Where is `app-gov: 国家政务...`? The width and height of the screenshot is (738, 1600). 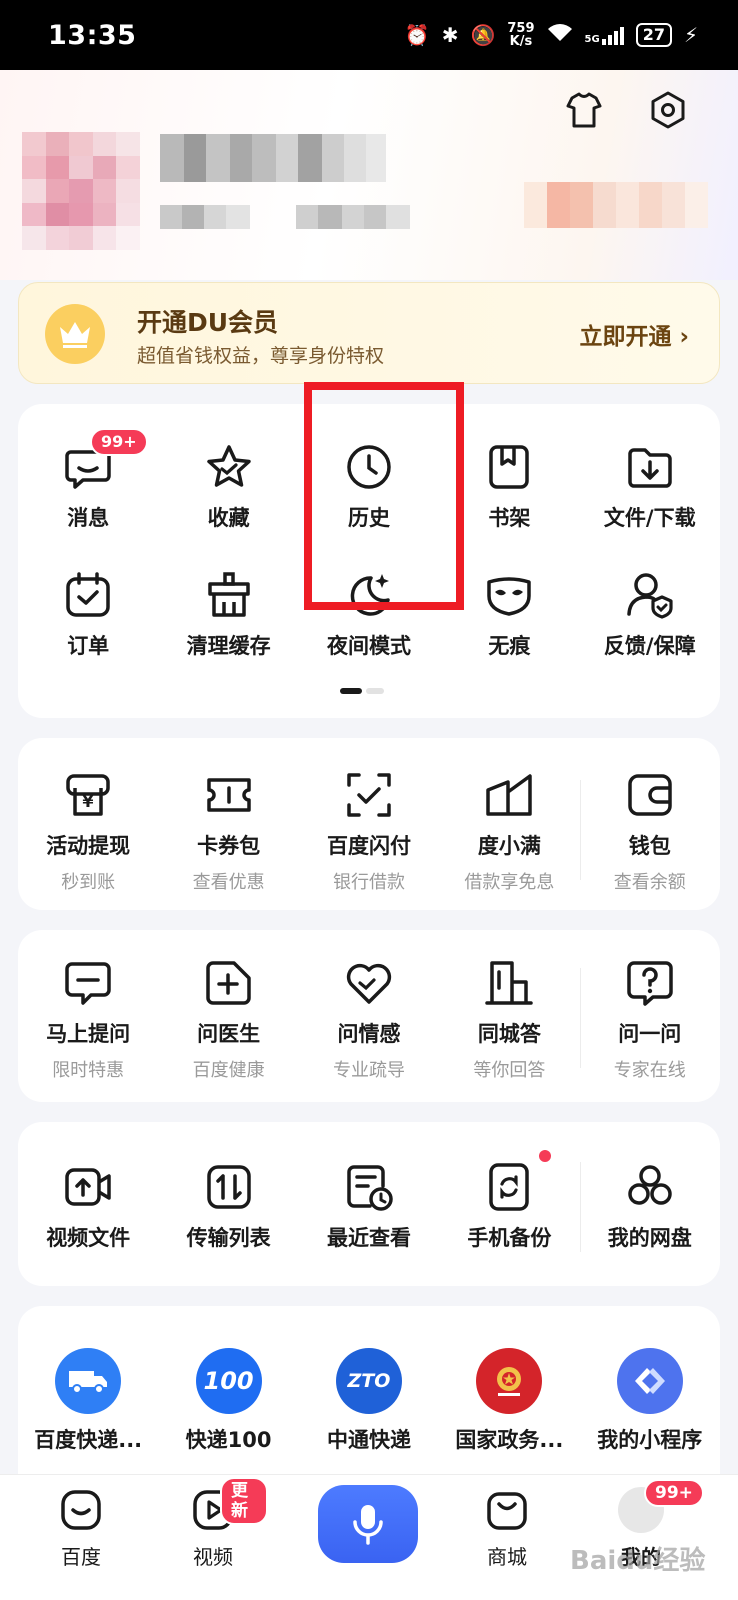
app-gov: 国家政务... is located at coordinates (509, 1401).